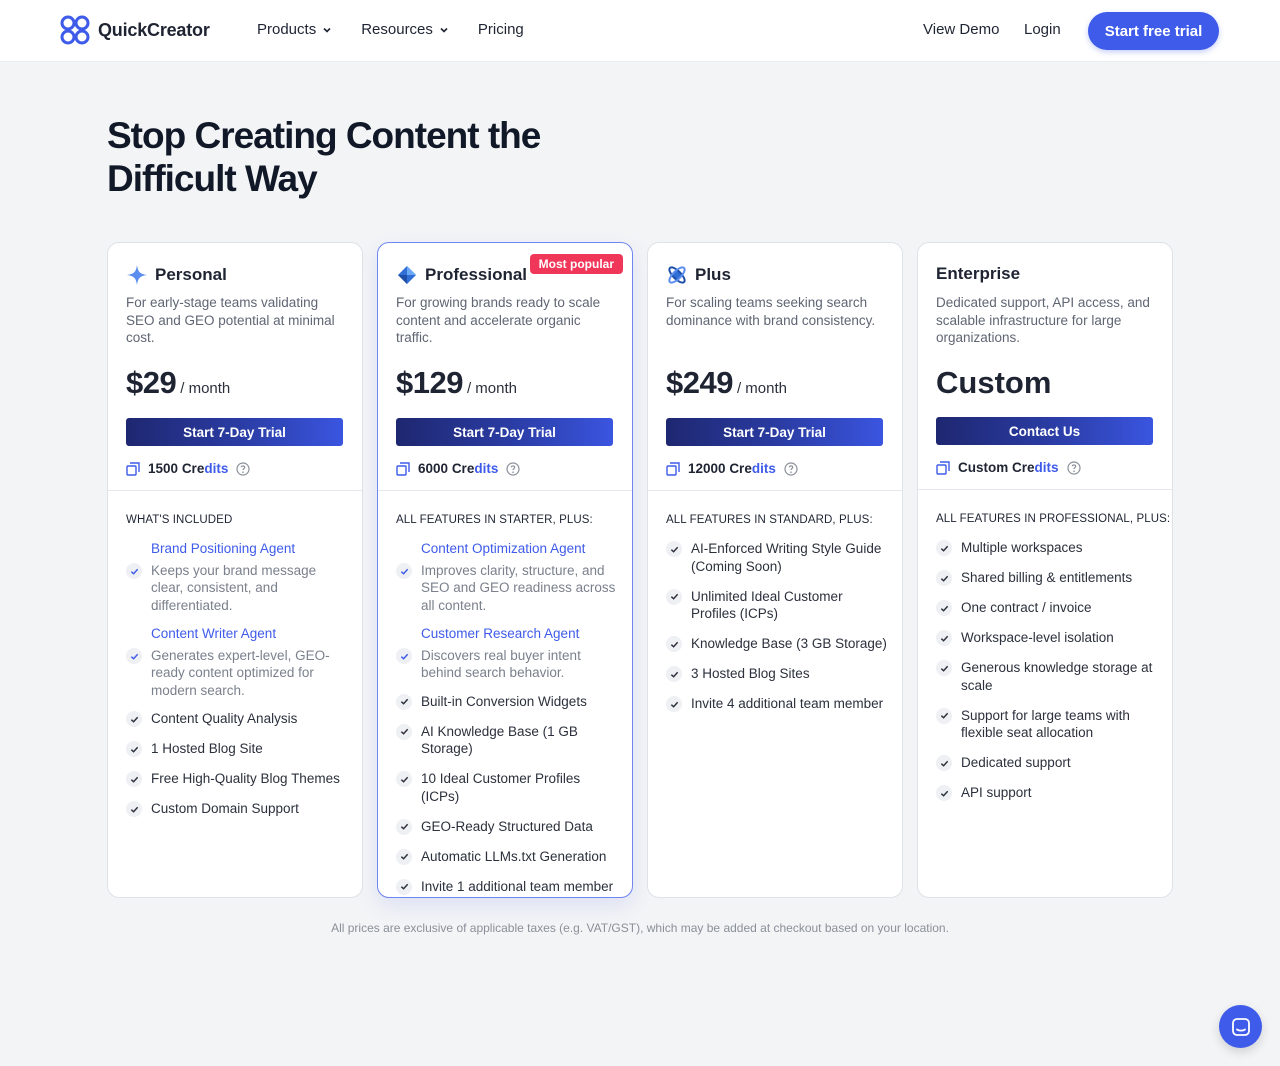  I want to click on price-amount: Custom, so click(994, 382).